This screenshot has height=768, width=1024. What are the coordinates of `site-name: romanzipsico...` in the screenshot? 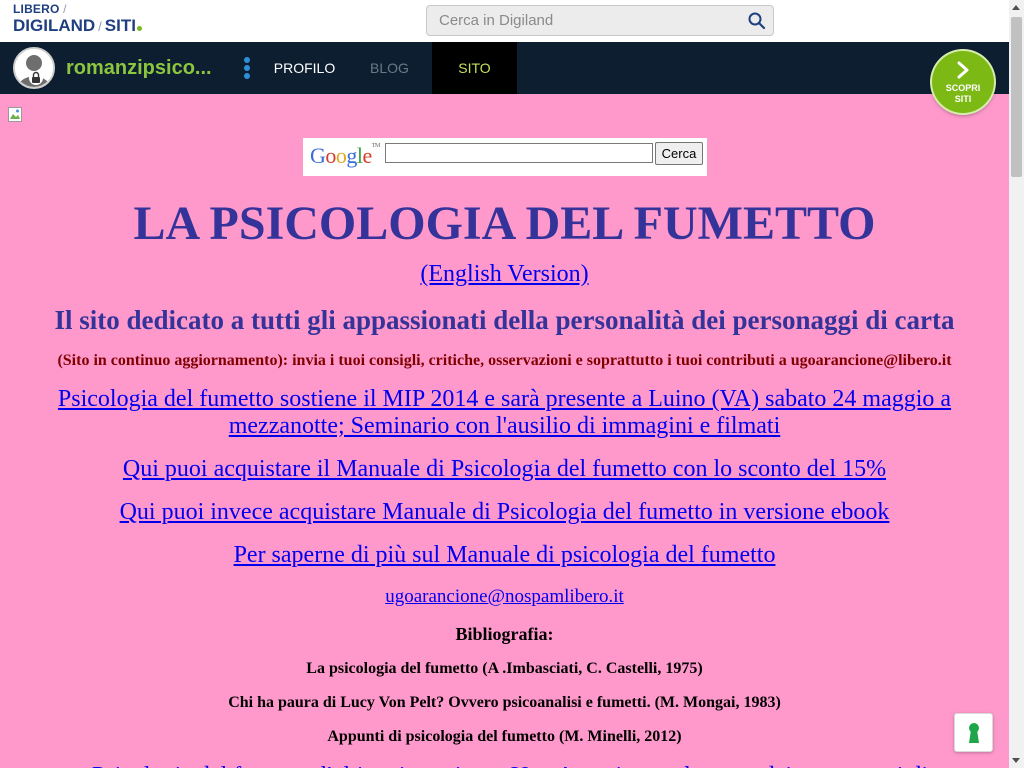 It's located at (139, 68).